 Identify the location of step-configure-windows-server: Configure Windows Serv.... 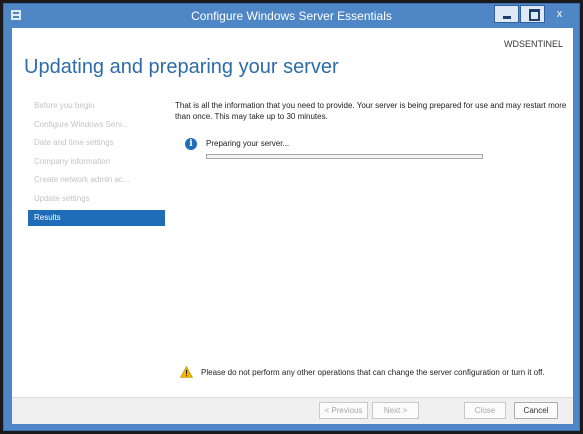
(81, 124).